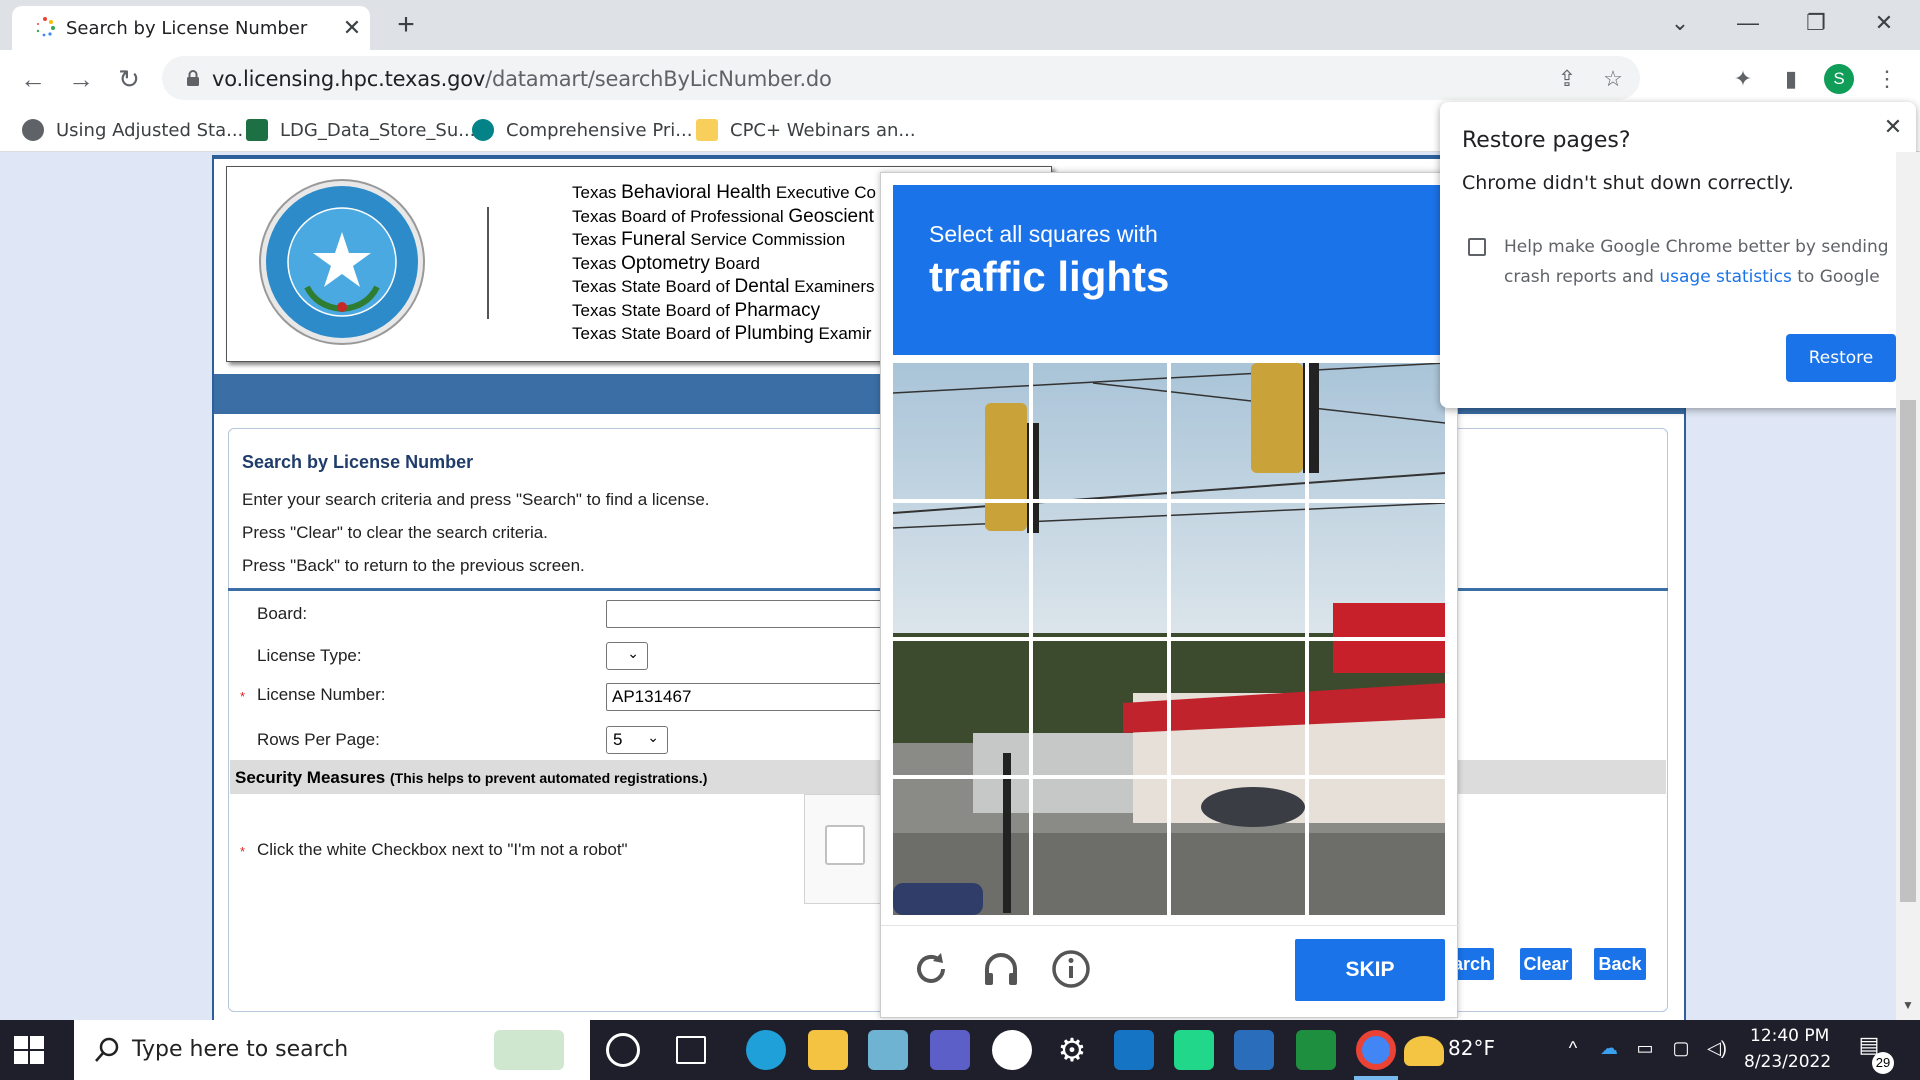 The image size is (1920, 1080). Describe the element at coordinates (707, 130) in the screenshot. I see `folder-icon` at that location.